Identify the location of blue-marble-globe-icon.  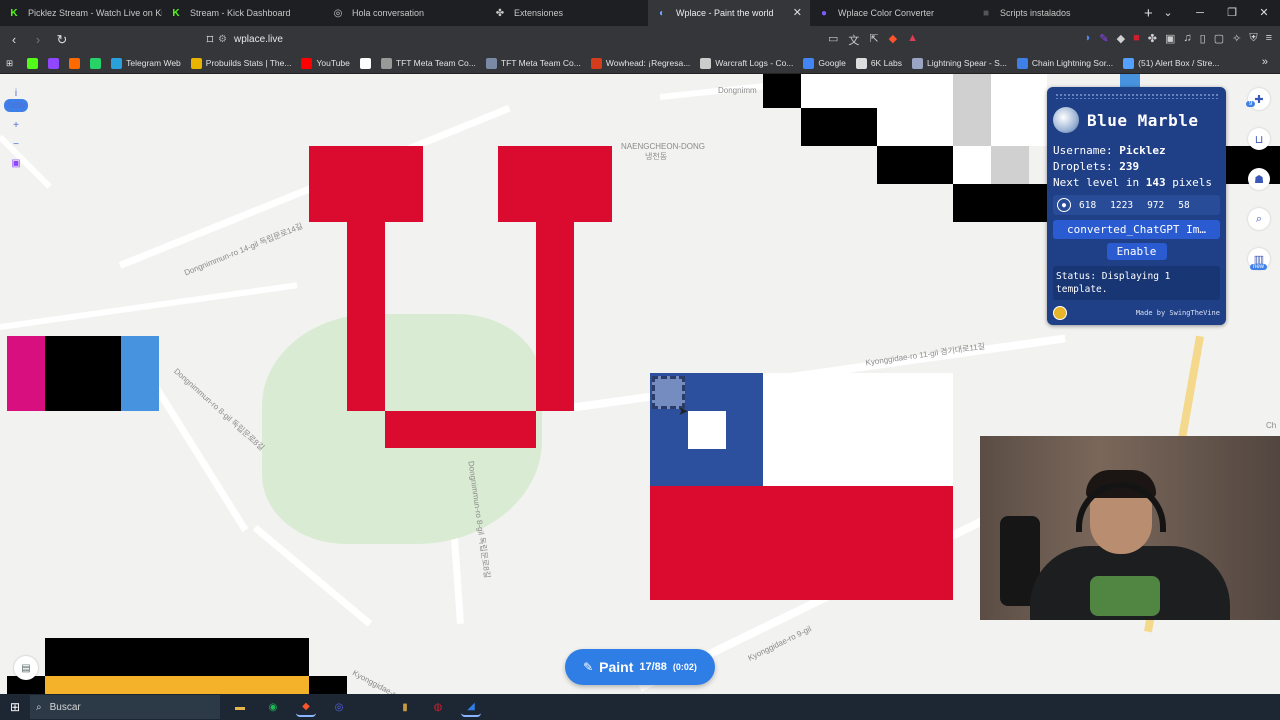
(1066, 120).